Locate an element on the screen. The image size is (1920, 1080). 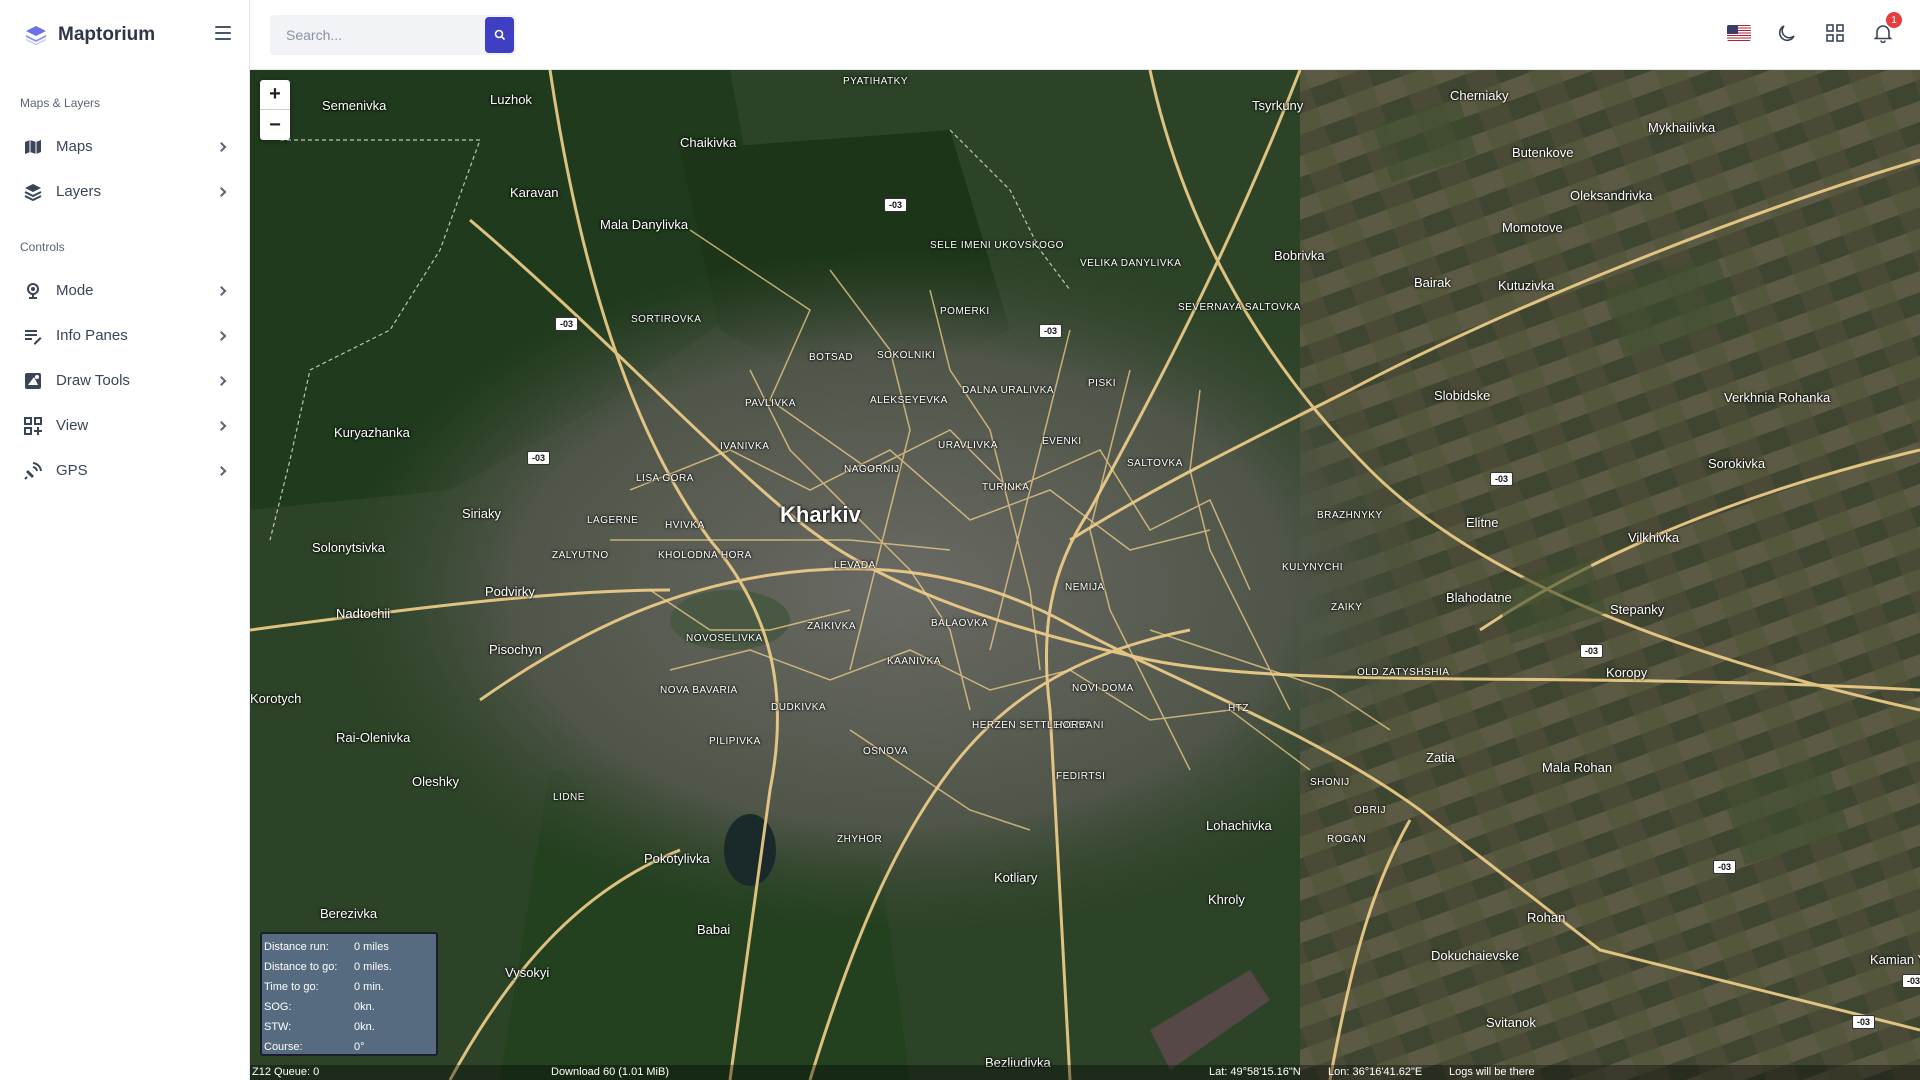
sidebar-item-label: Layers is located at coordinates (79, 191).